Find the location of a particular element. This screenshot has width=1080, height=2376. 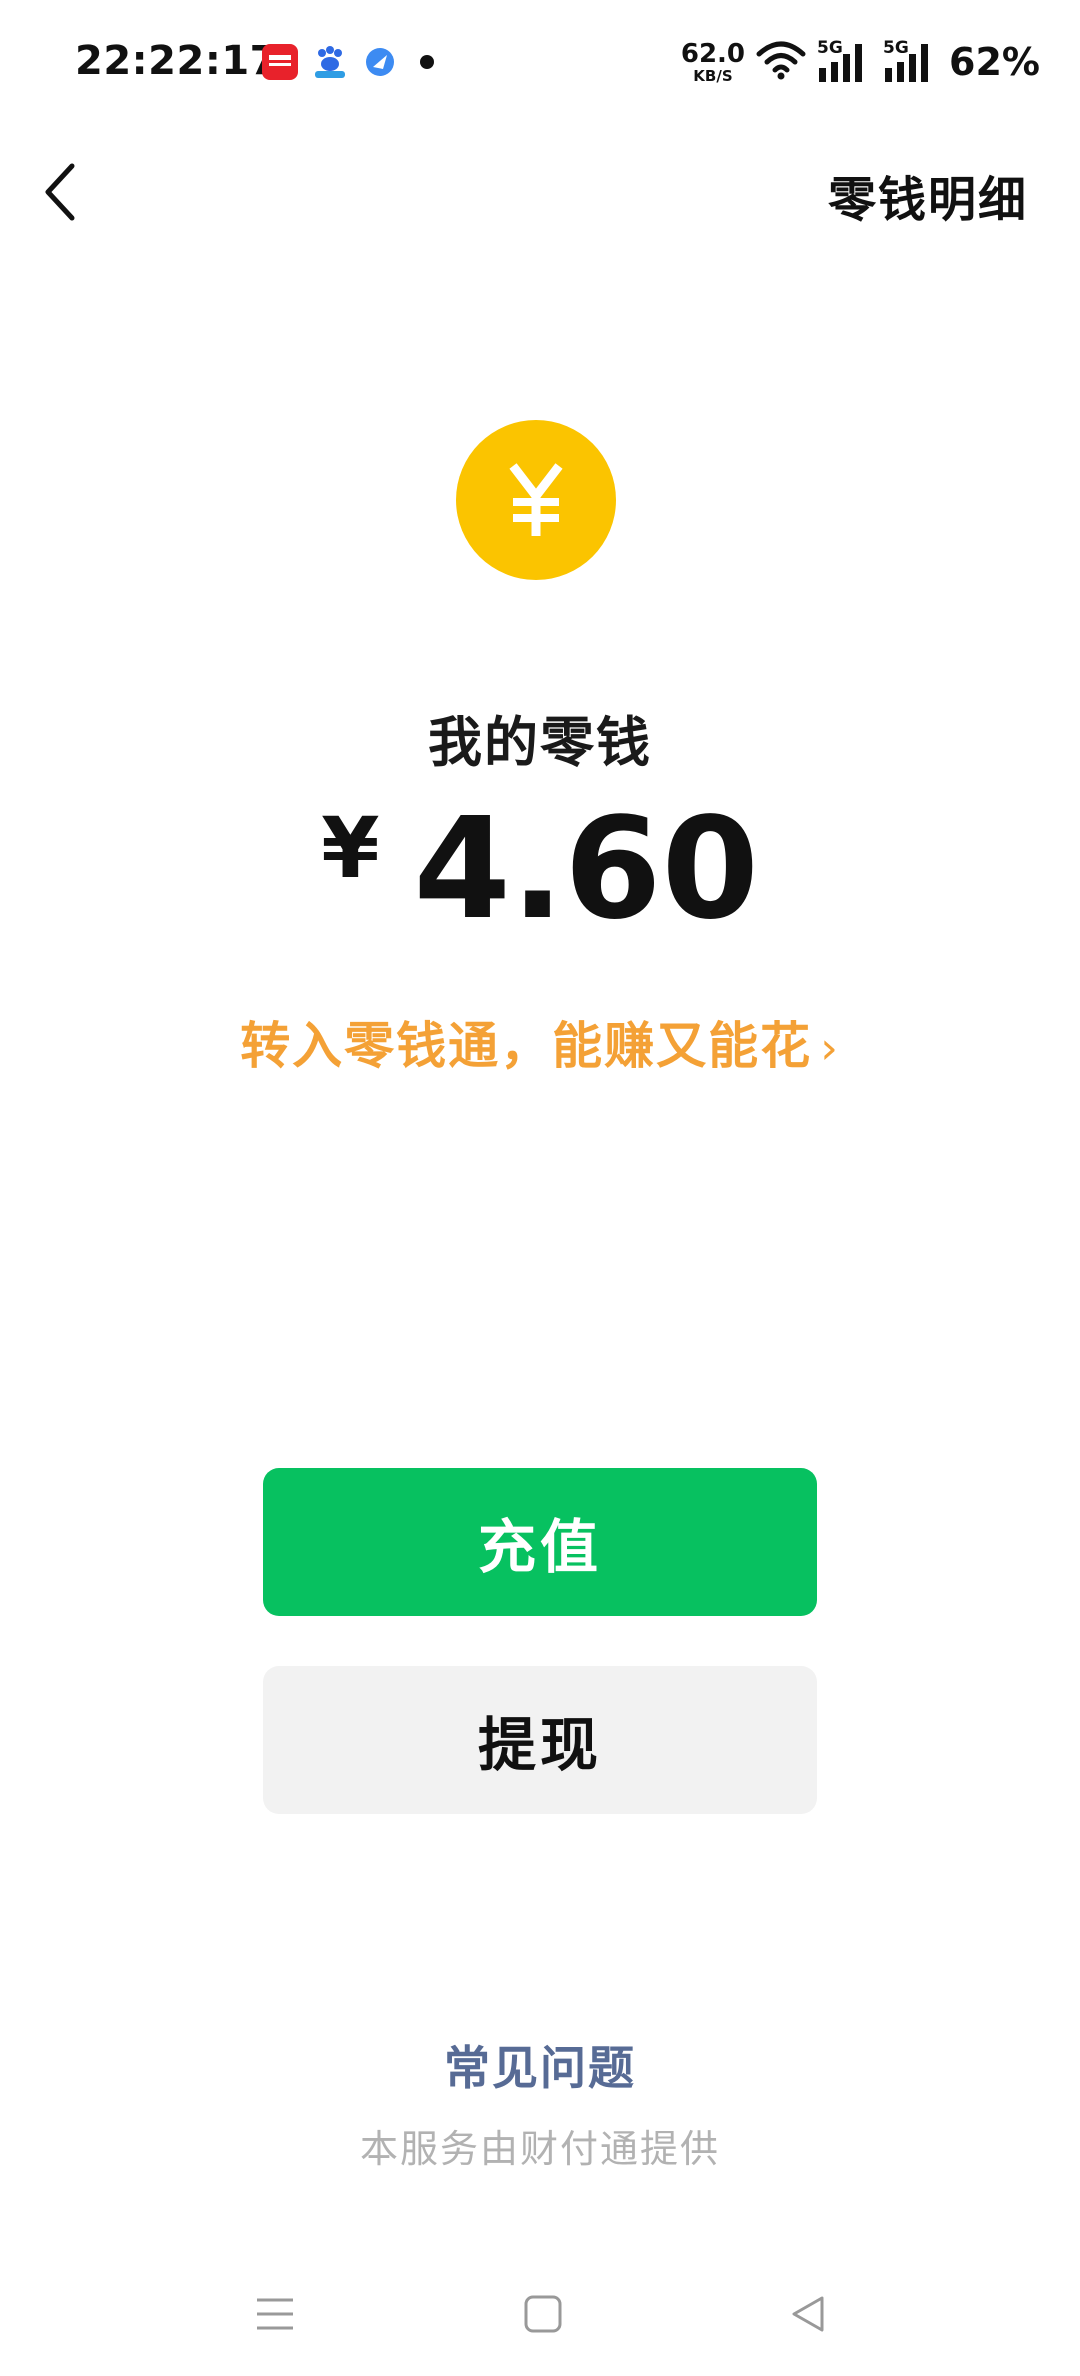

status-time: 22:22:17 is located at coordinates (176, 61).